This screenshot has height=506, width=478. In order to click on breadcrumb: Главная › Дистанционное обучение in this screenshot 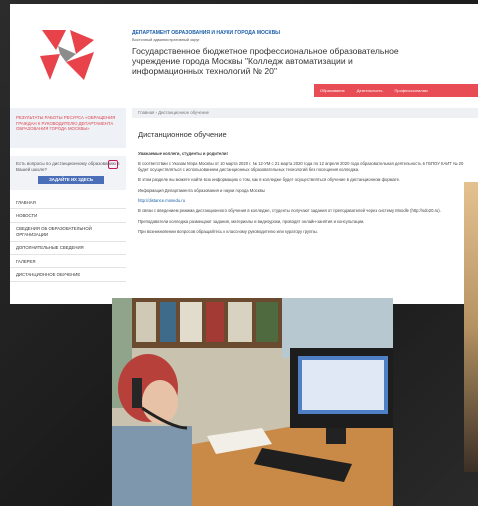, I will do `click(305, 113)`.